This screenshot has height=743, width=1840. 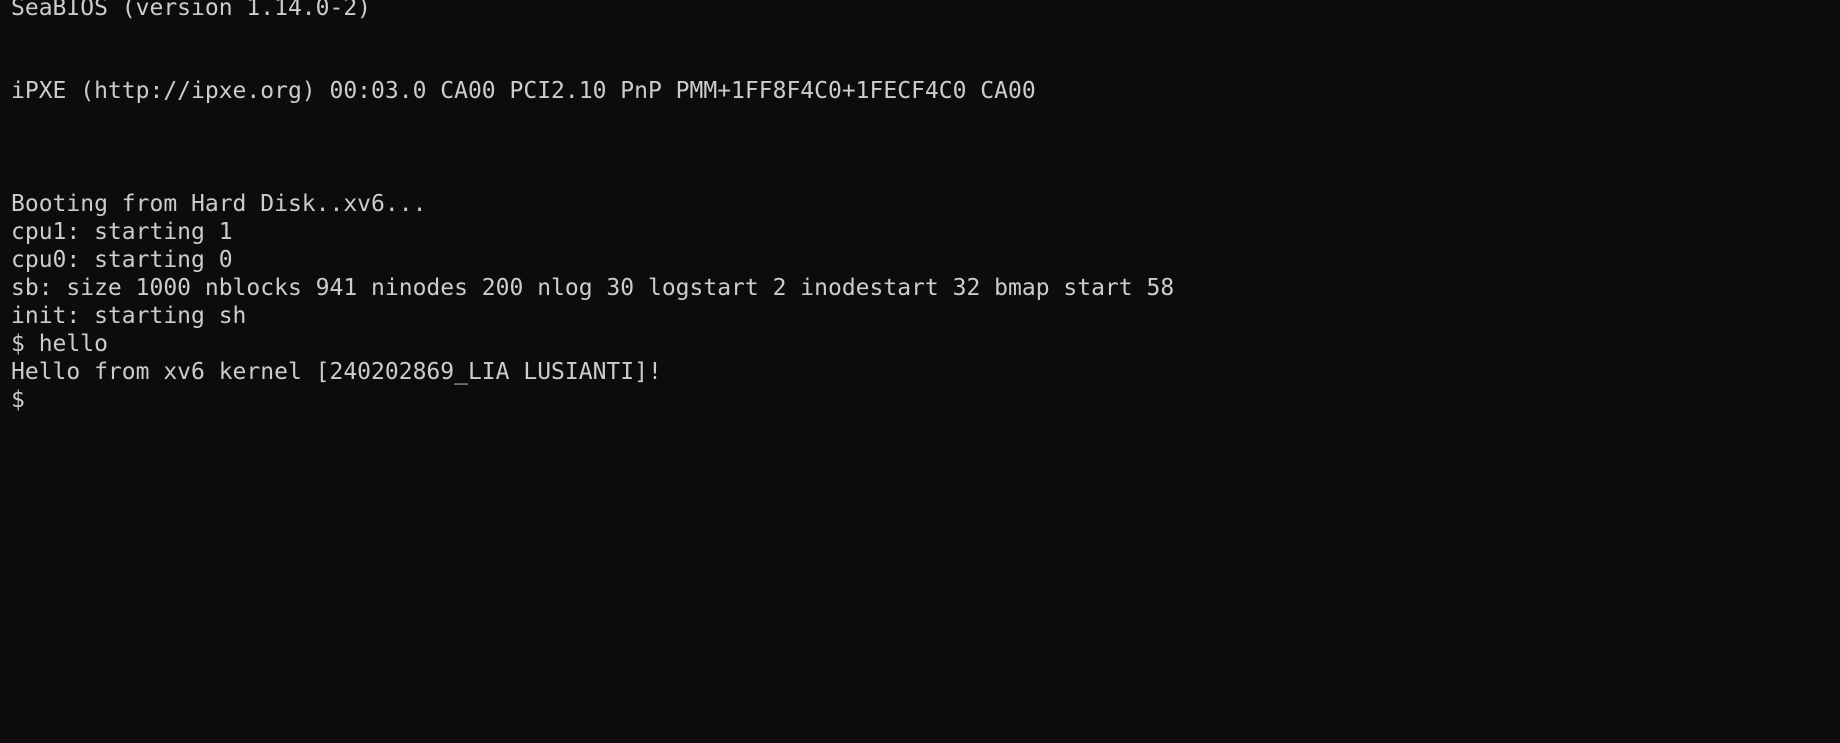 What do you see at coordinates (122, 260) in the screenshot?
I see `cpu0-start-line: cpu0: starting 0` at bounding box center [122, 260].